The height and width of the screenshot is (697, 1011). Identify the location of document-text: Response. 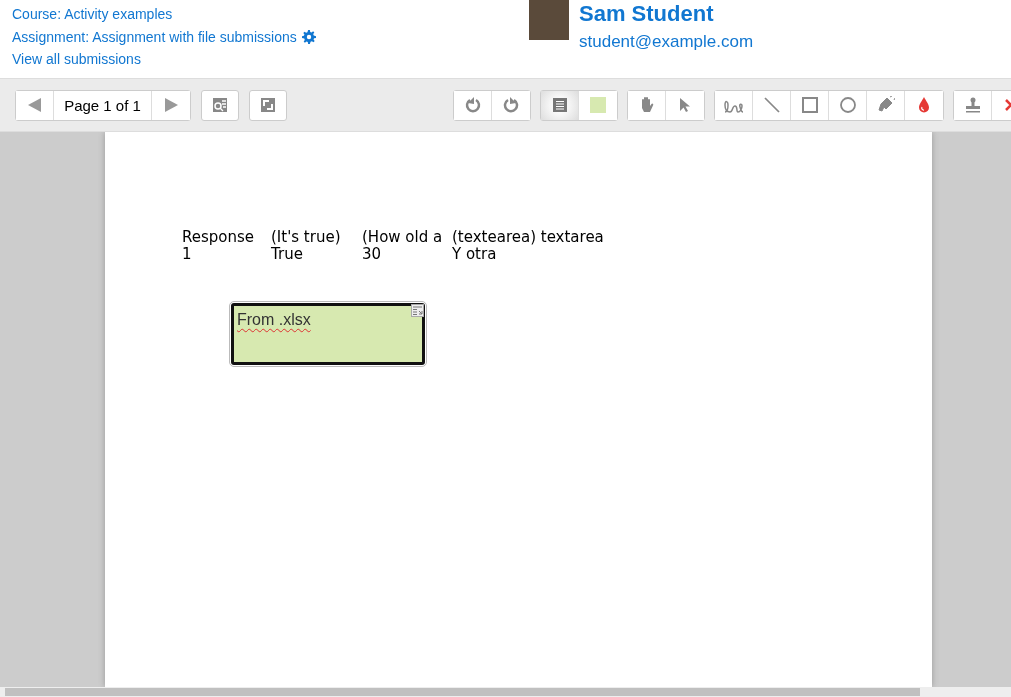
(219, 237).